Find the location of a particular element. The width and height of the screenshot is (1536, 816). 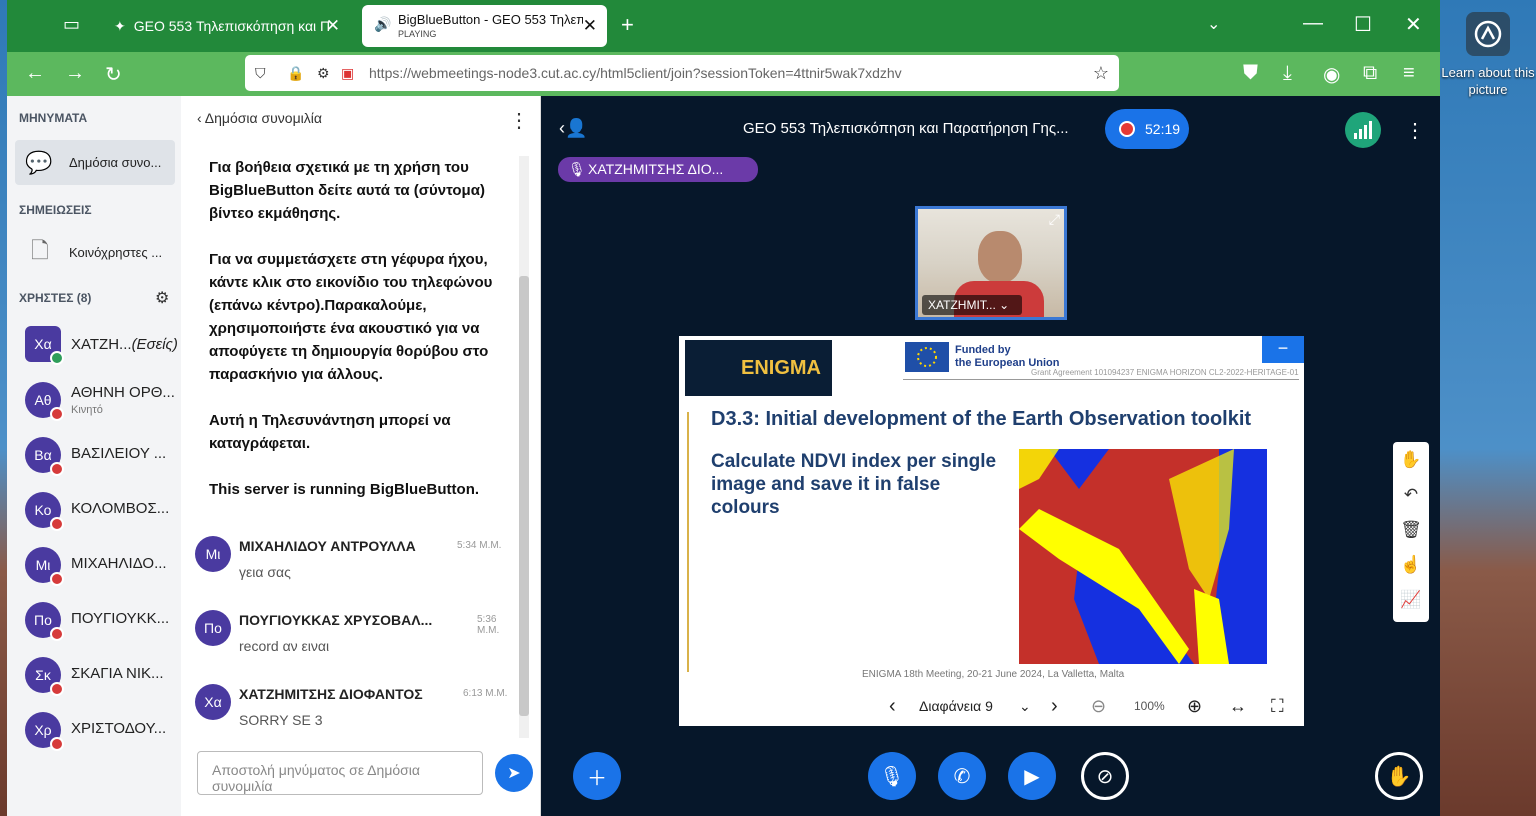

whiteboard-toolbar: ✋ ↶ 🗑 ☝ 📈 is located at coordinates (1411, 532).